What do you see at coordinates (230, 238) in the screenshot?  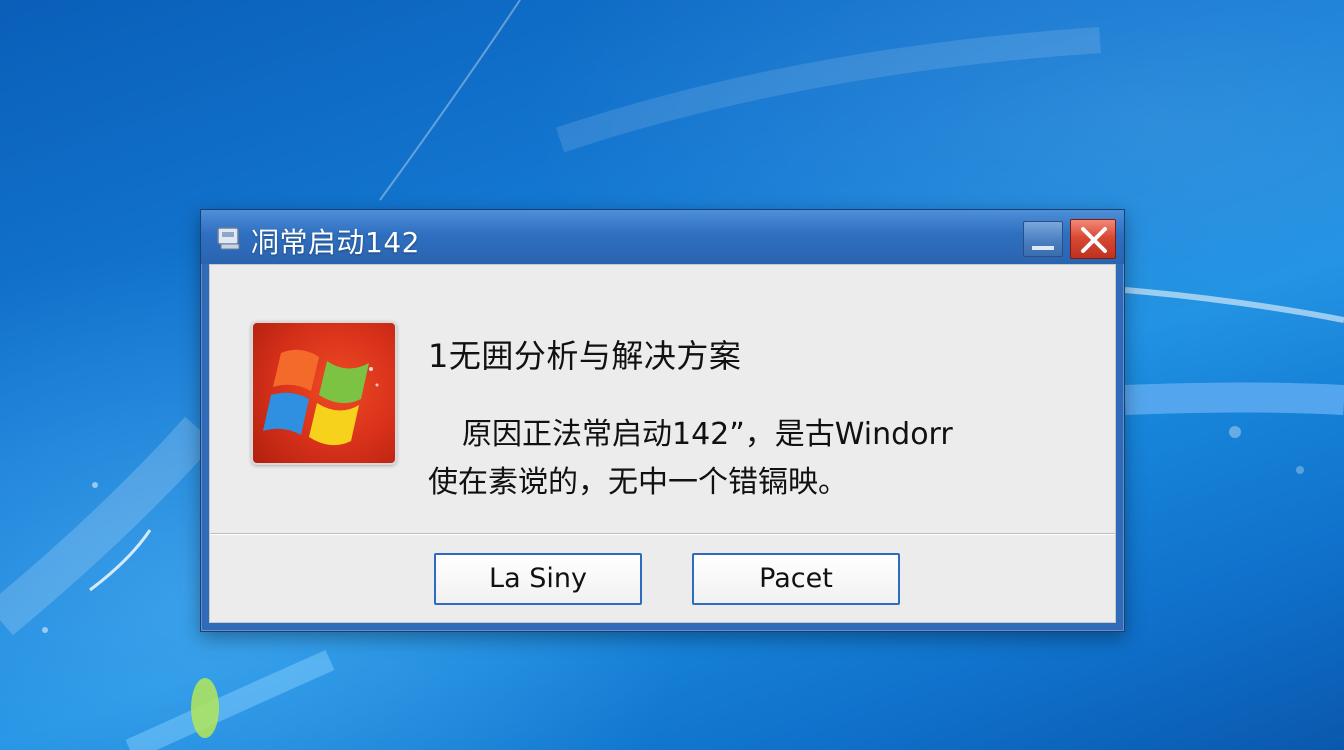 I see `system-icon` at bounding box center [230, 238].